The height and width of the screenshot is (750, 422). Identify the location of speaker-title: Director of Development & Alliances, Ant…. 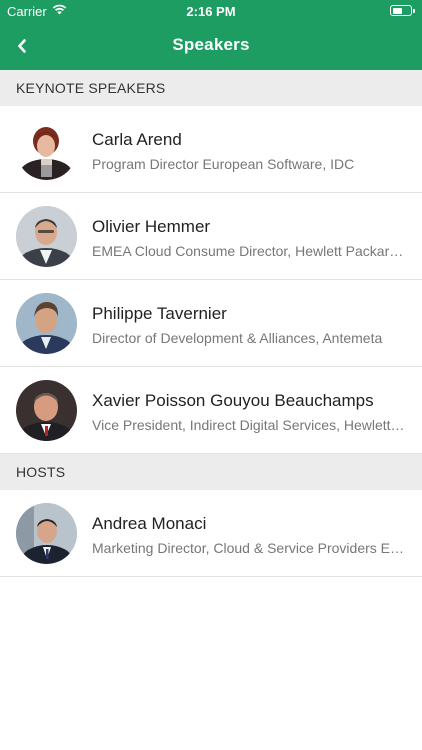
(237, 338).